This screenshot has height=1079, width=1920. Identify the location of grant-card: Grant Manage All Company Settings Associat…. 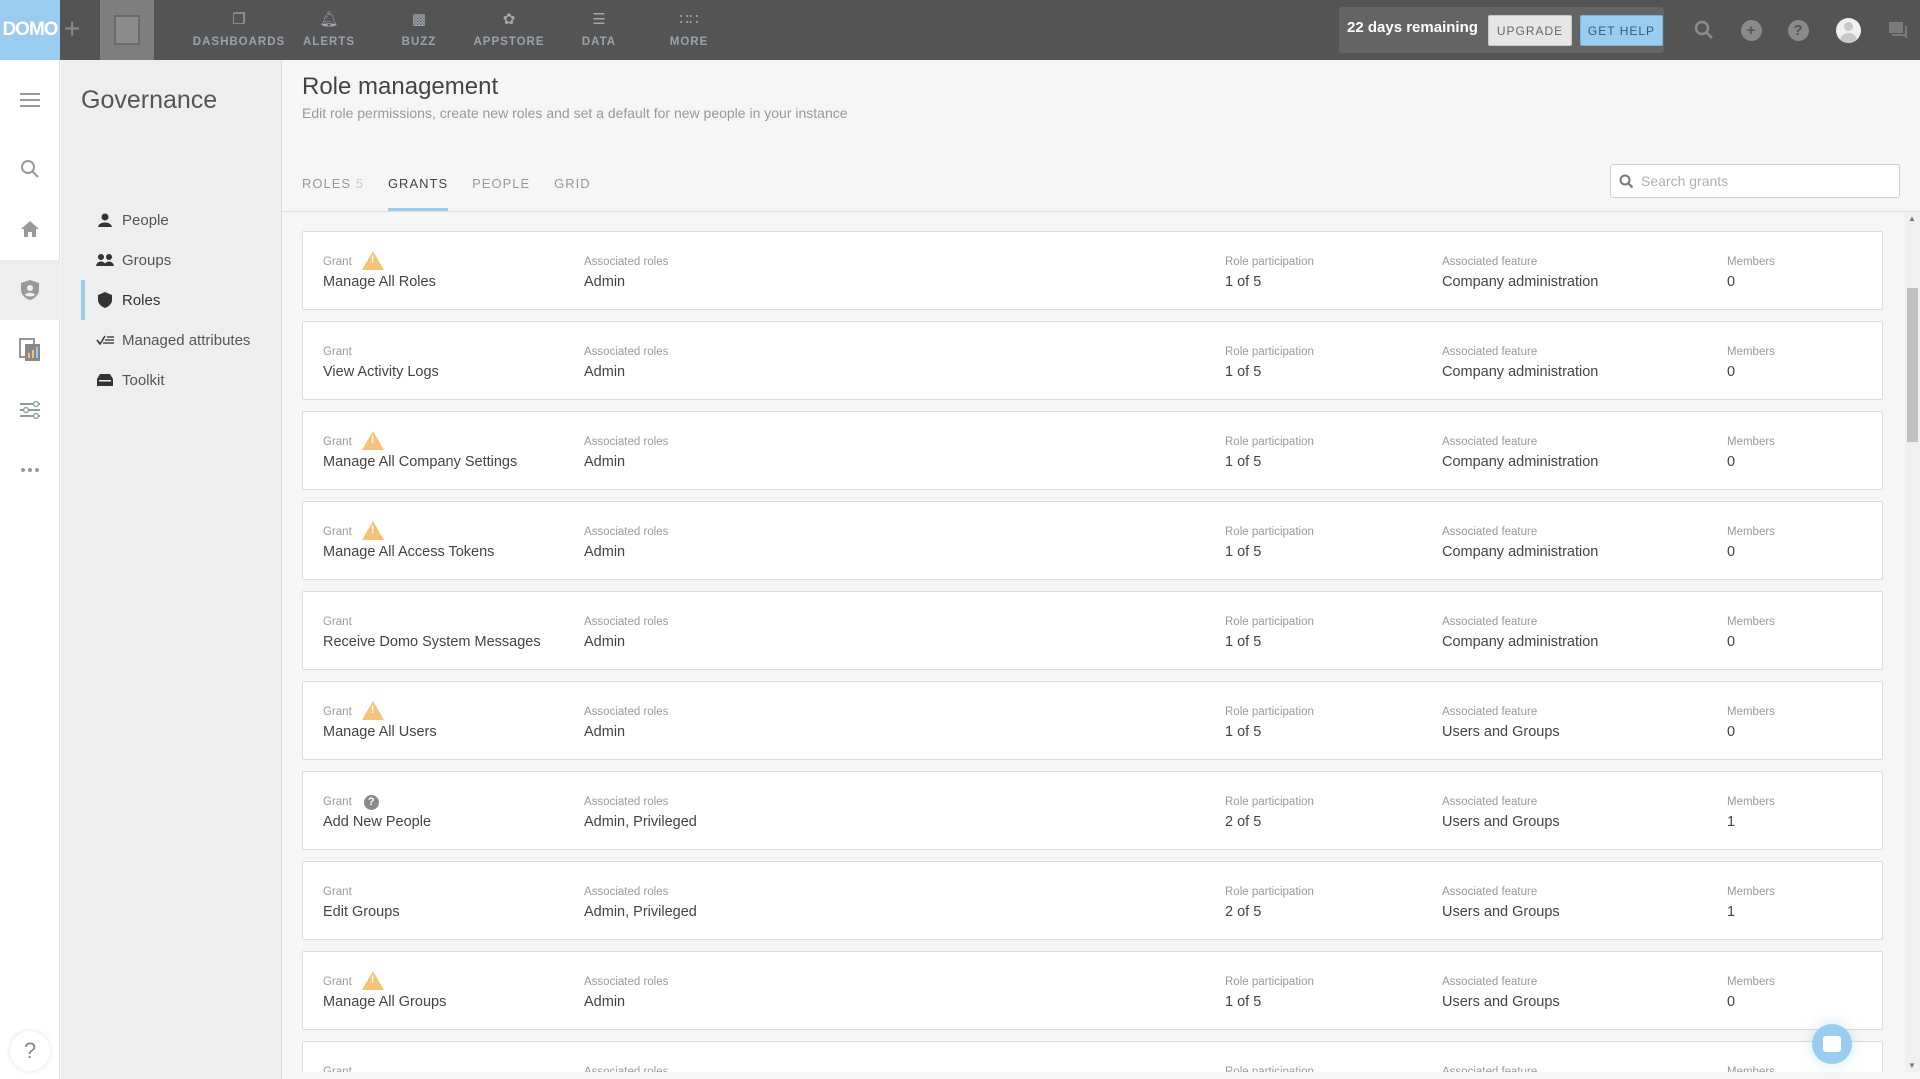
(1092, 450).